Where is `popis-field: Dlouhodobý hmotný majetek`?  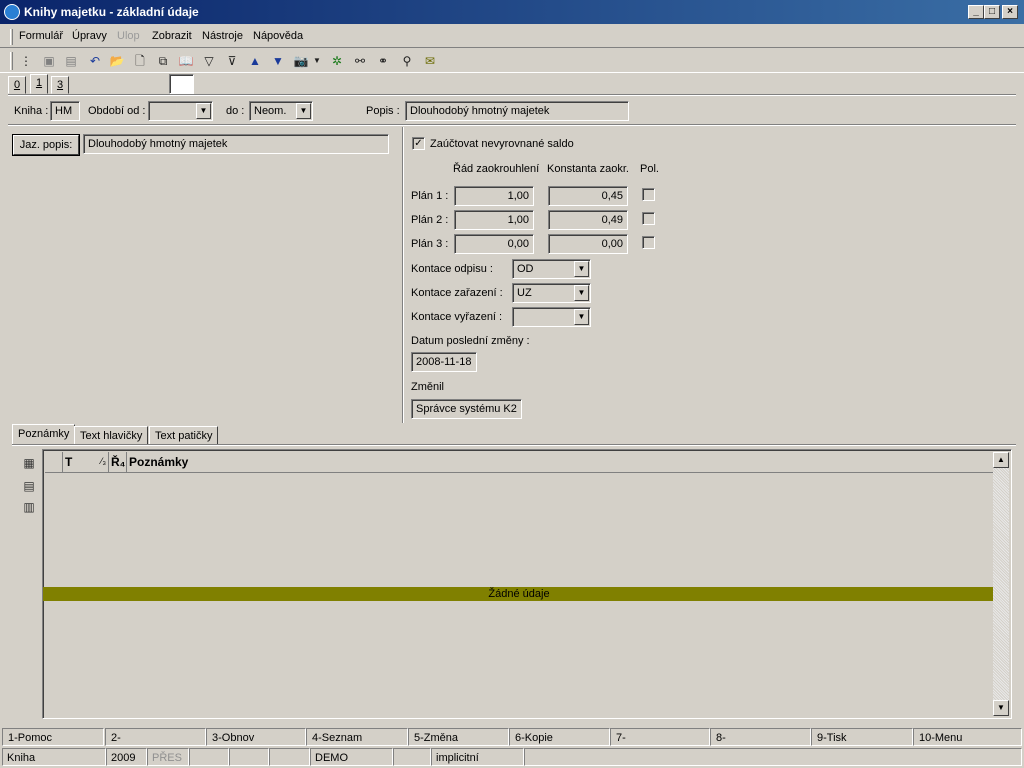 popis-field: Dlouhodobý hmotný majetek is located at coordinates (517, 111).